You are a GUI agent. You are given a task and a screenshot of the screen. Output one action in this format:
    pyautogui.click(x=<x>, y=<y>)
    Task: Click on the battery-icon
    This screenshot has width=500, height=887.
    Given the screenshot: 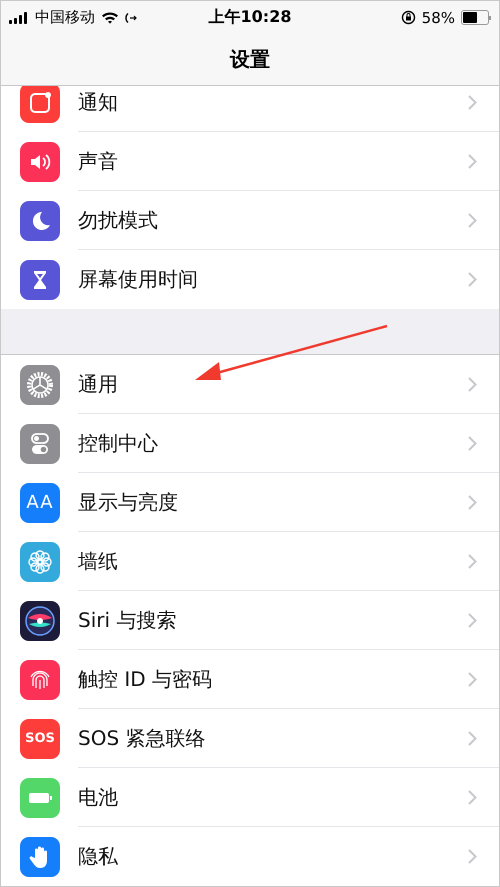 What is the action you would take?
    pyautogui.click(x=476, y=17)
    